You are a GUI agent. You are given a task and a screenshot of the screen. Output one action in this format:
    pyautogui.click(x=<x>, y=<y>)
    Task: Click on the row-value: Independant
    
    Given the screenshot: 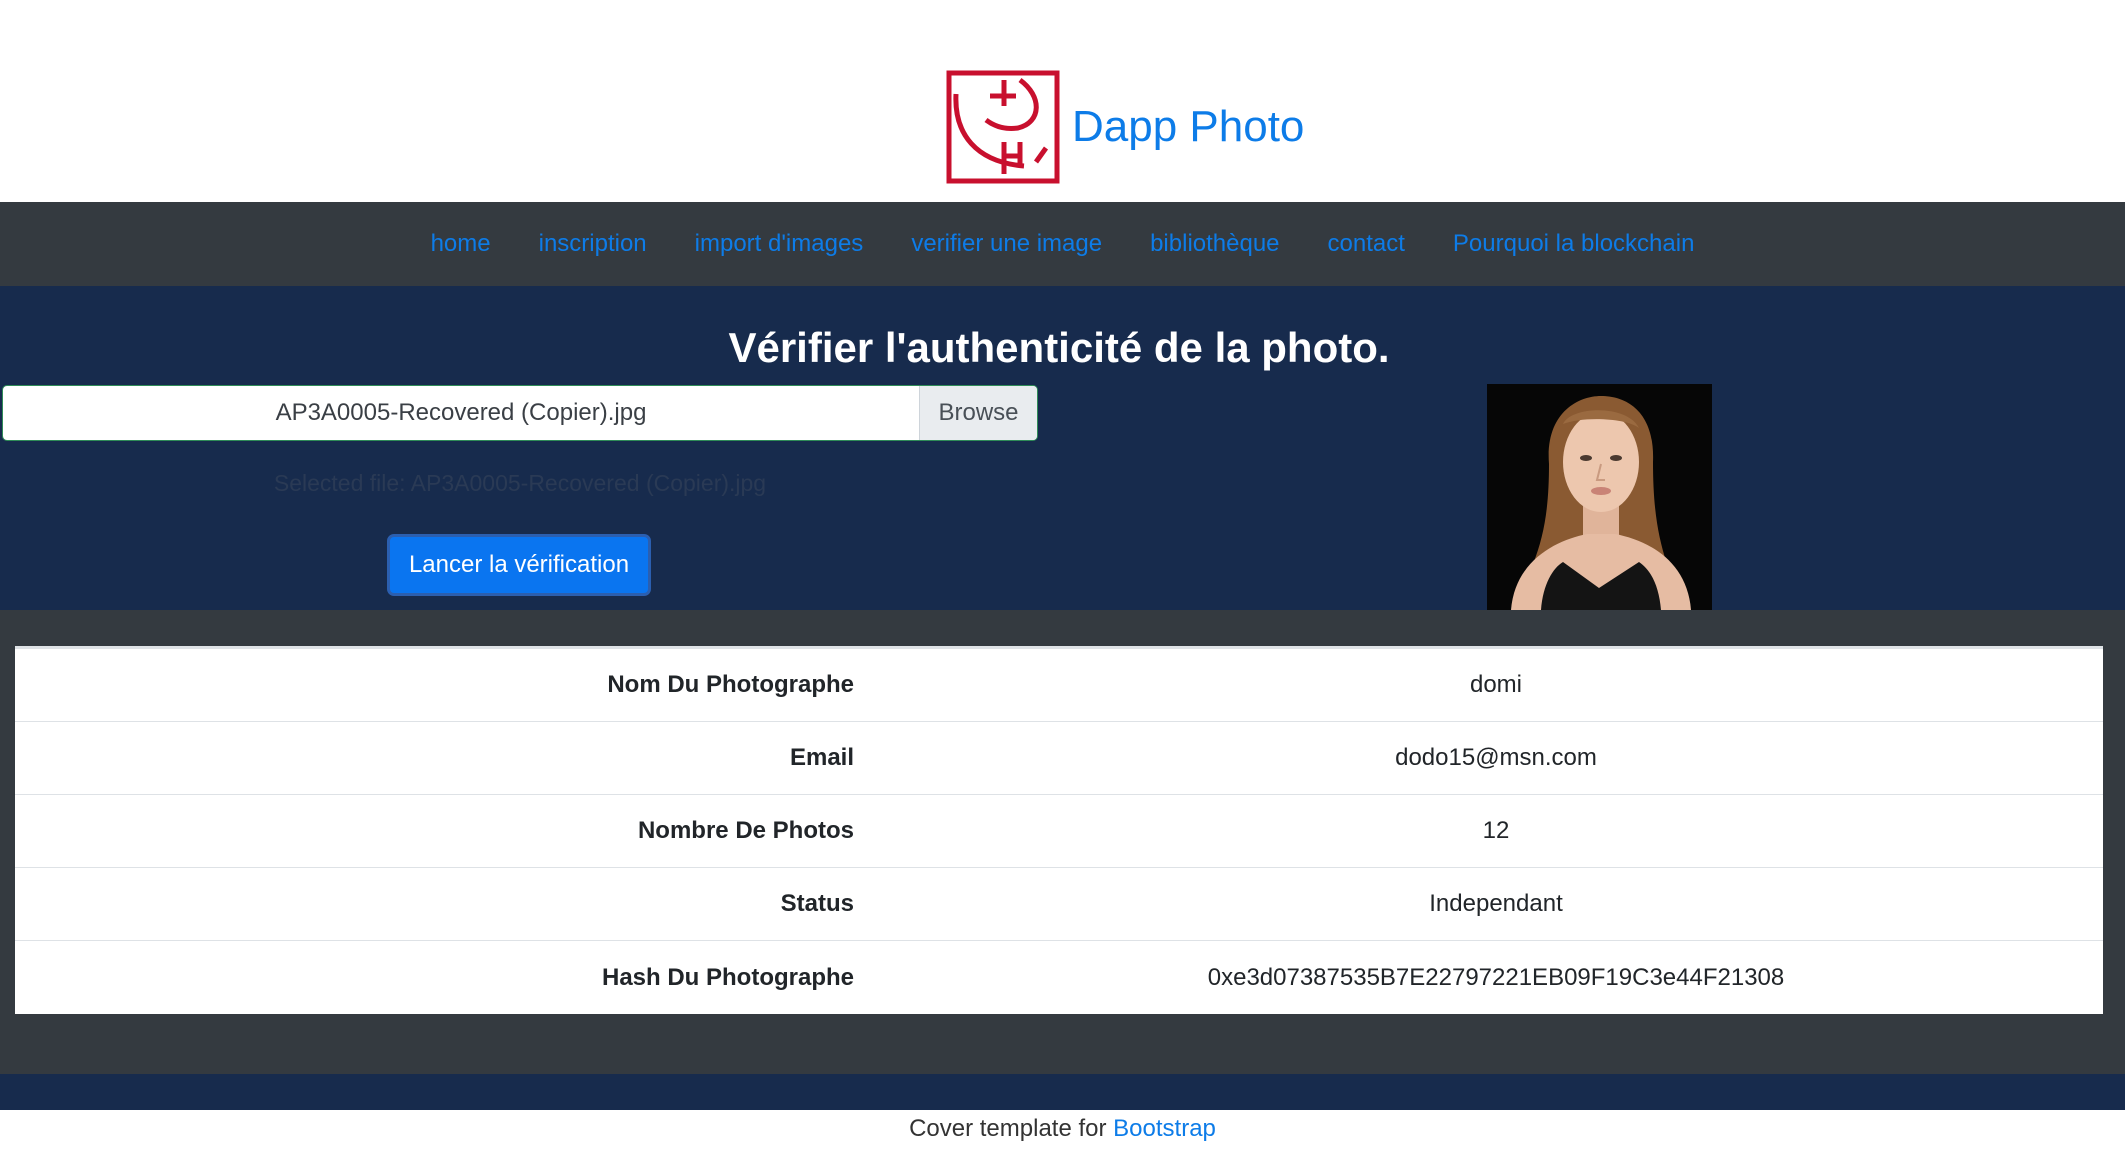 What is the action you would take?
    pyautogui.click(x=1496, y=903)
    